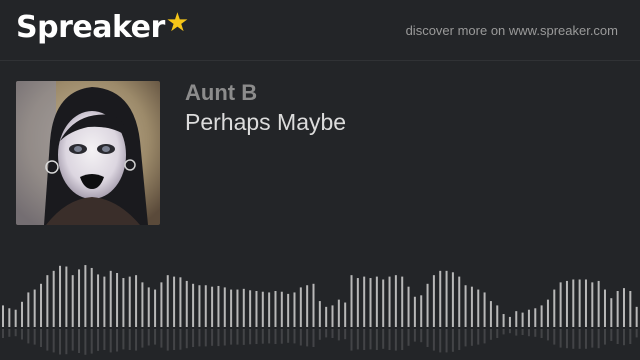 The image size is (640, 360). I want to click on discover-link: discover more on www.spreaker.com, so click(512, 30).